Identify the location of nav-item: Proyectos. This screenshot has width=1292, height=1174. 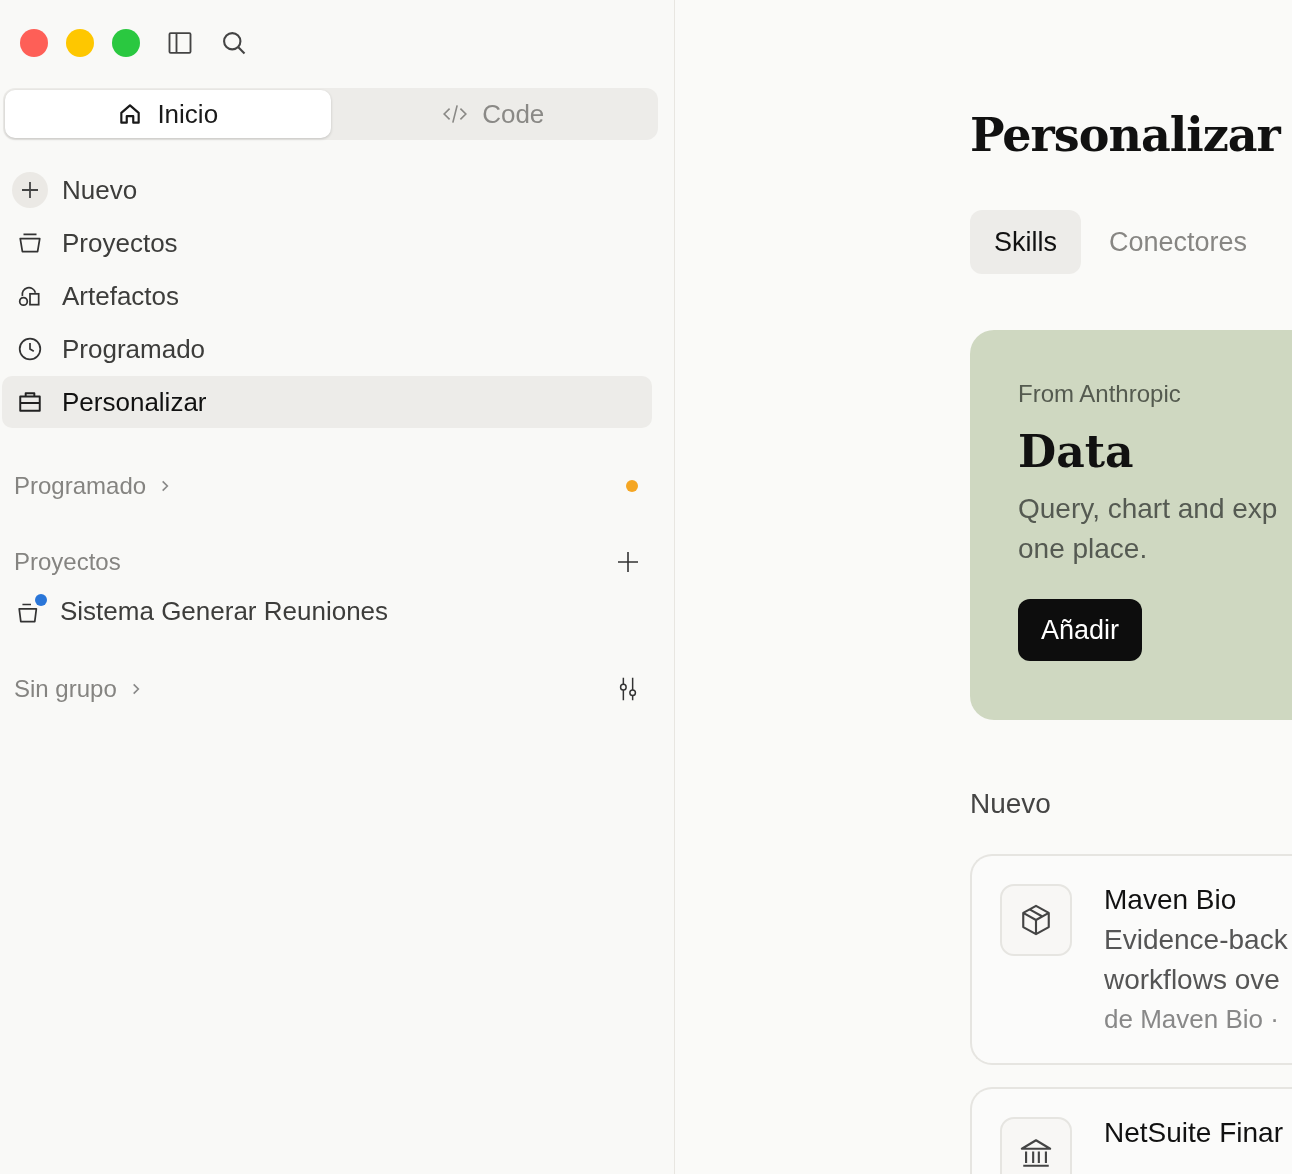
(327, 243).